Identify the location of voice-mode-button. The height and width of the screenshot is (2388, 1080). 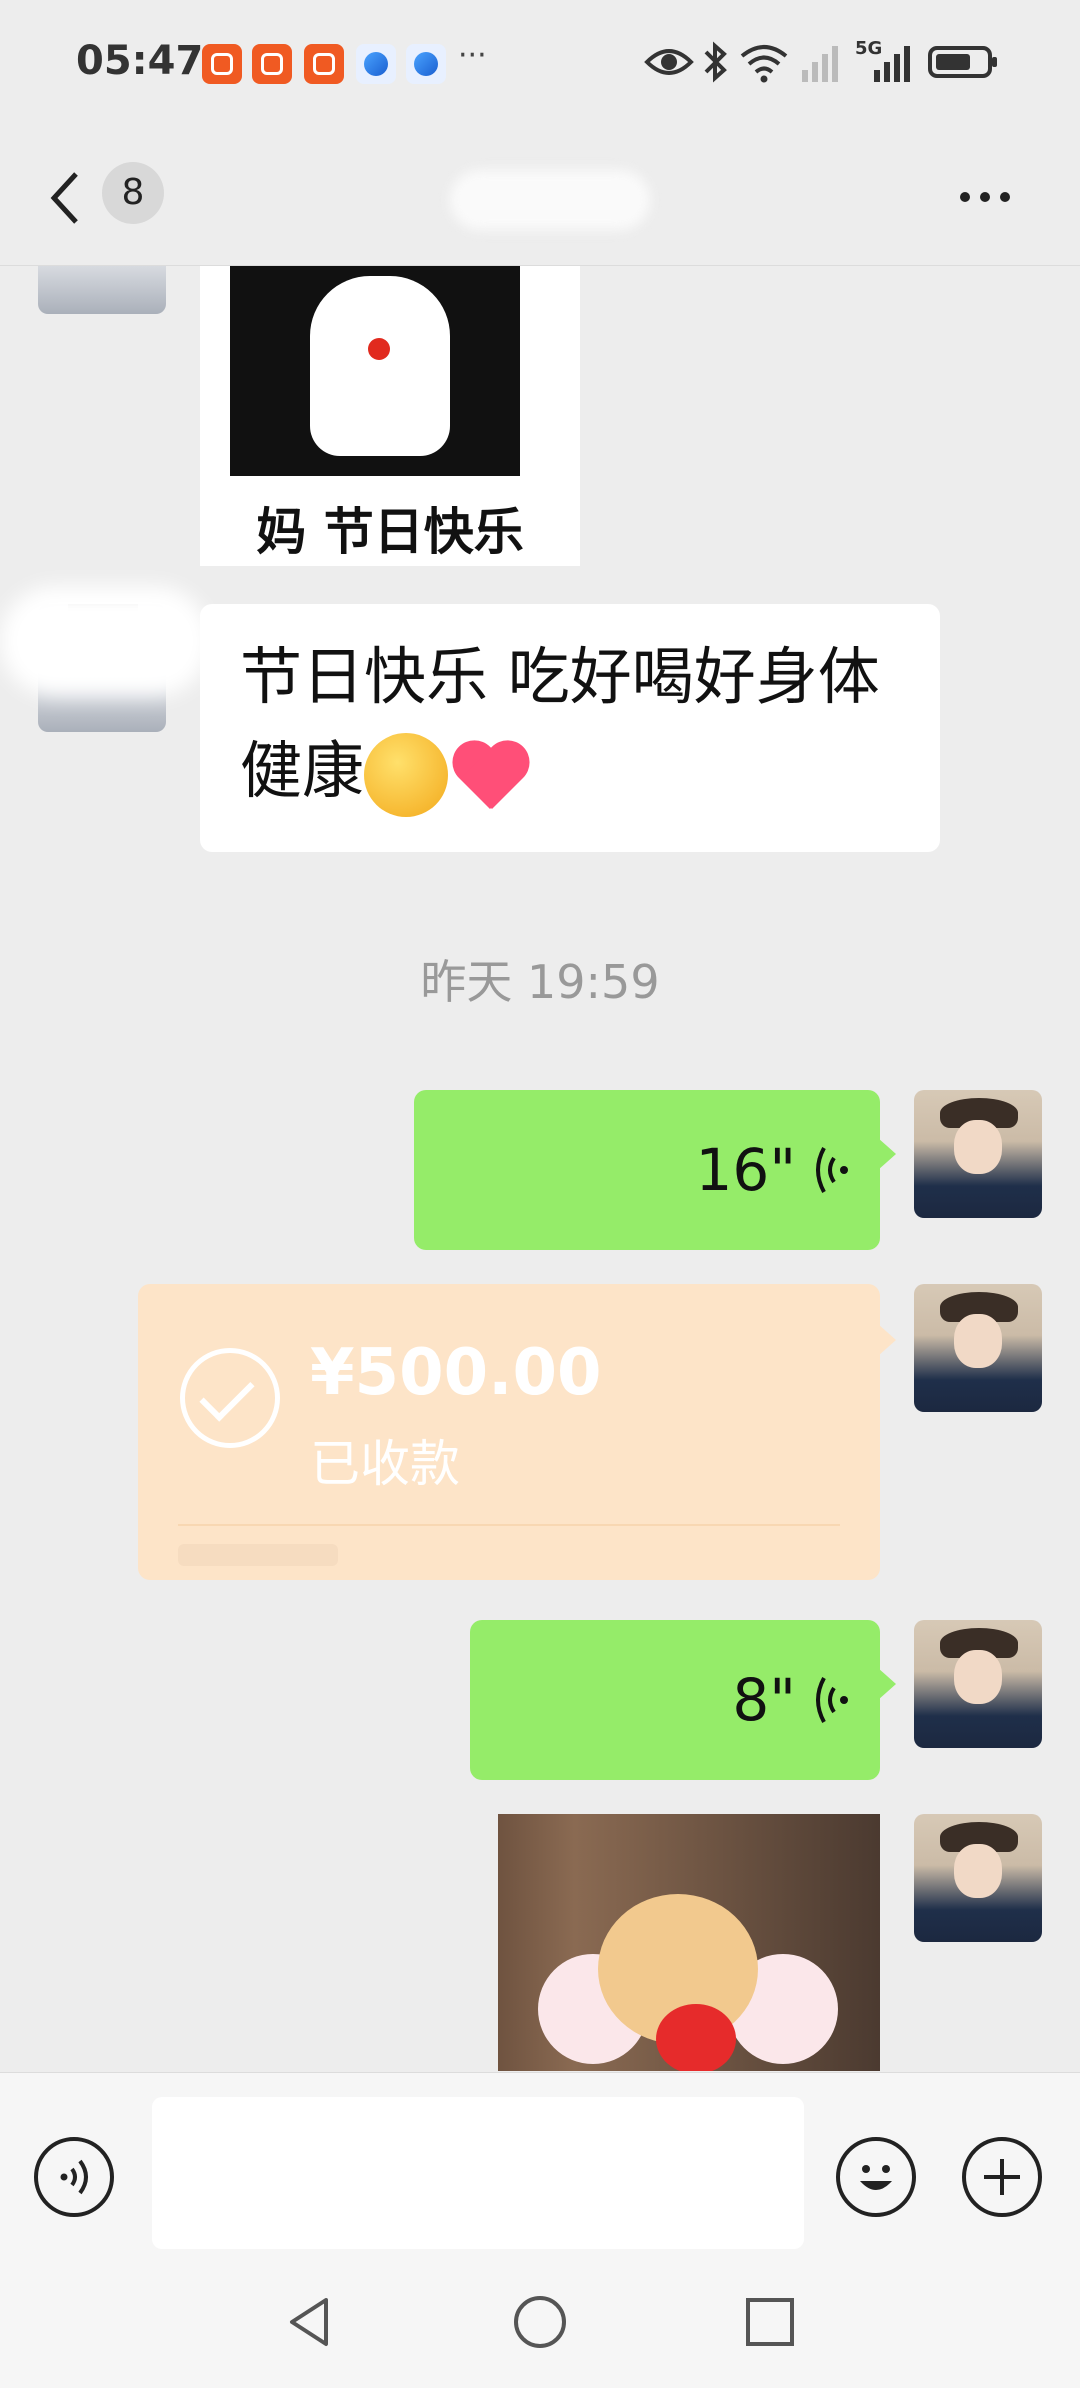
(74, 2177).